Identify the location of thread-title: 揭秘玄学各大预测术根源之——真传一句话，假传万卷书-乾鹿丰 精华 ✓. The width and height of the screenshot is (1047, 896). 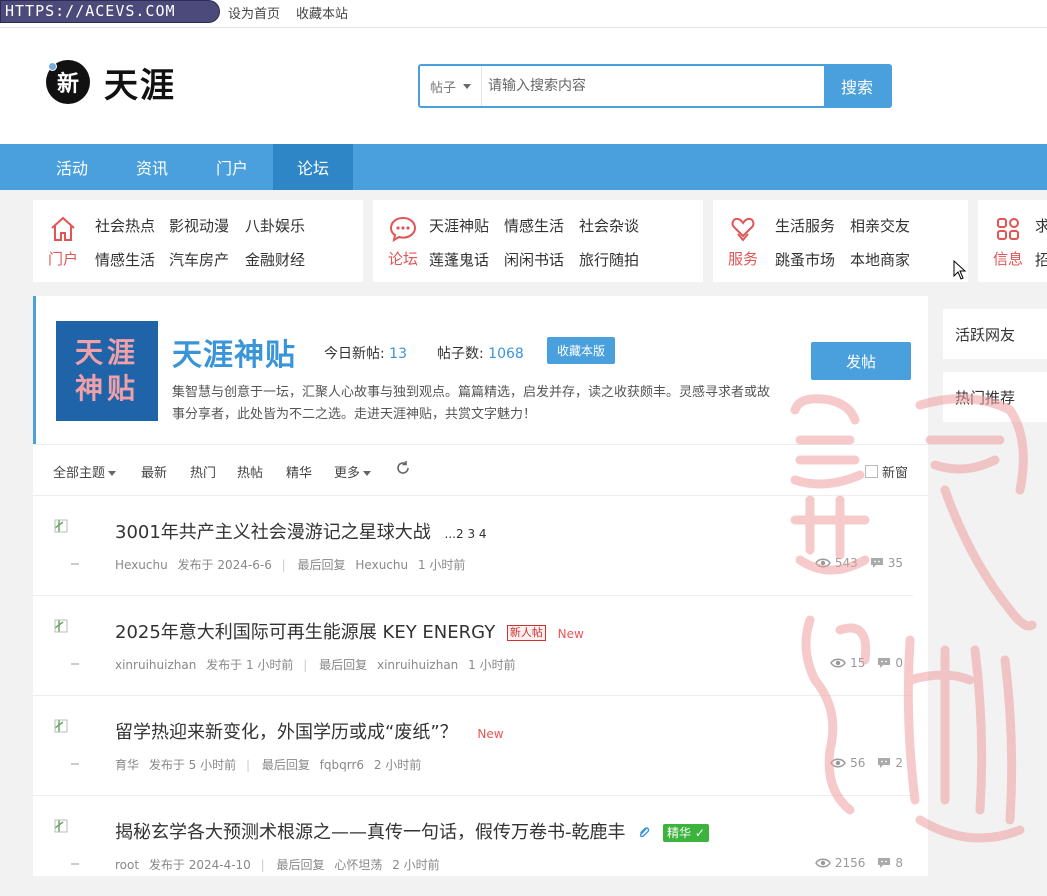
(412, 831).